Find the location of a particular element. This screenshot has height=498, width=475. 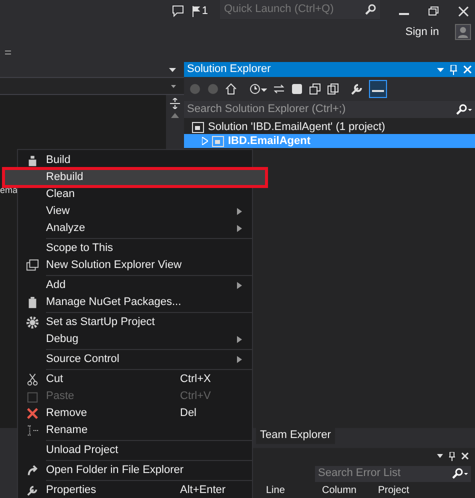

menu-item: Unload Project is located at coordinates (135, 450).